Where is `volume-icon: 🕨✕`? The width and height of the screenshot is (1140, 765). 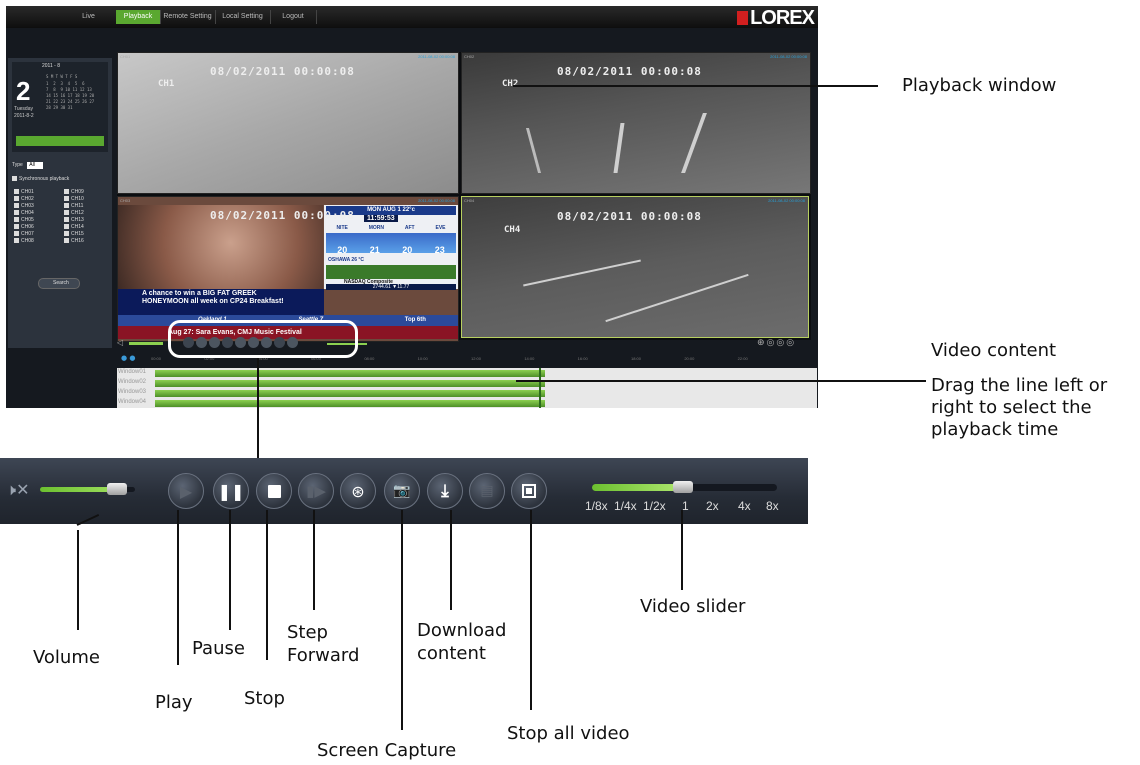 volume-icon: 🕨✕ is located at coordinates (18, 490).